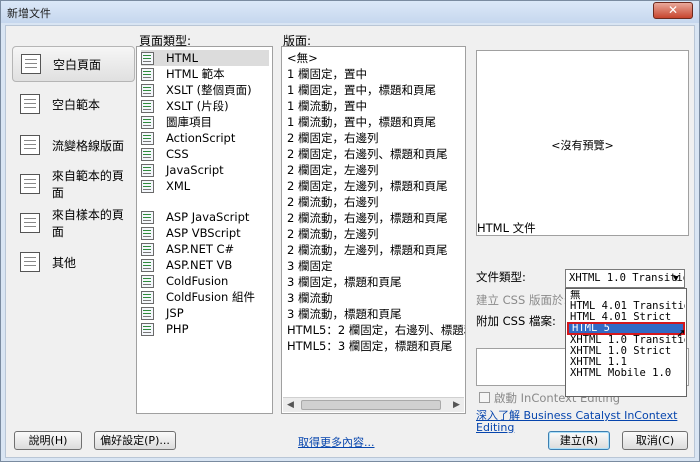 The width and height of the screenshot is (700, 462). I want to click on page-type-item: HTML, so click(205, 58).